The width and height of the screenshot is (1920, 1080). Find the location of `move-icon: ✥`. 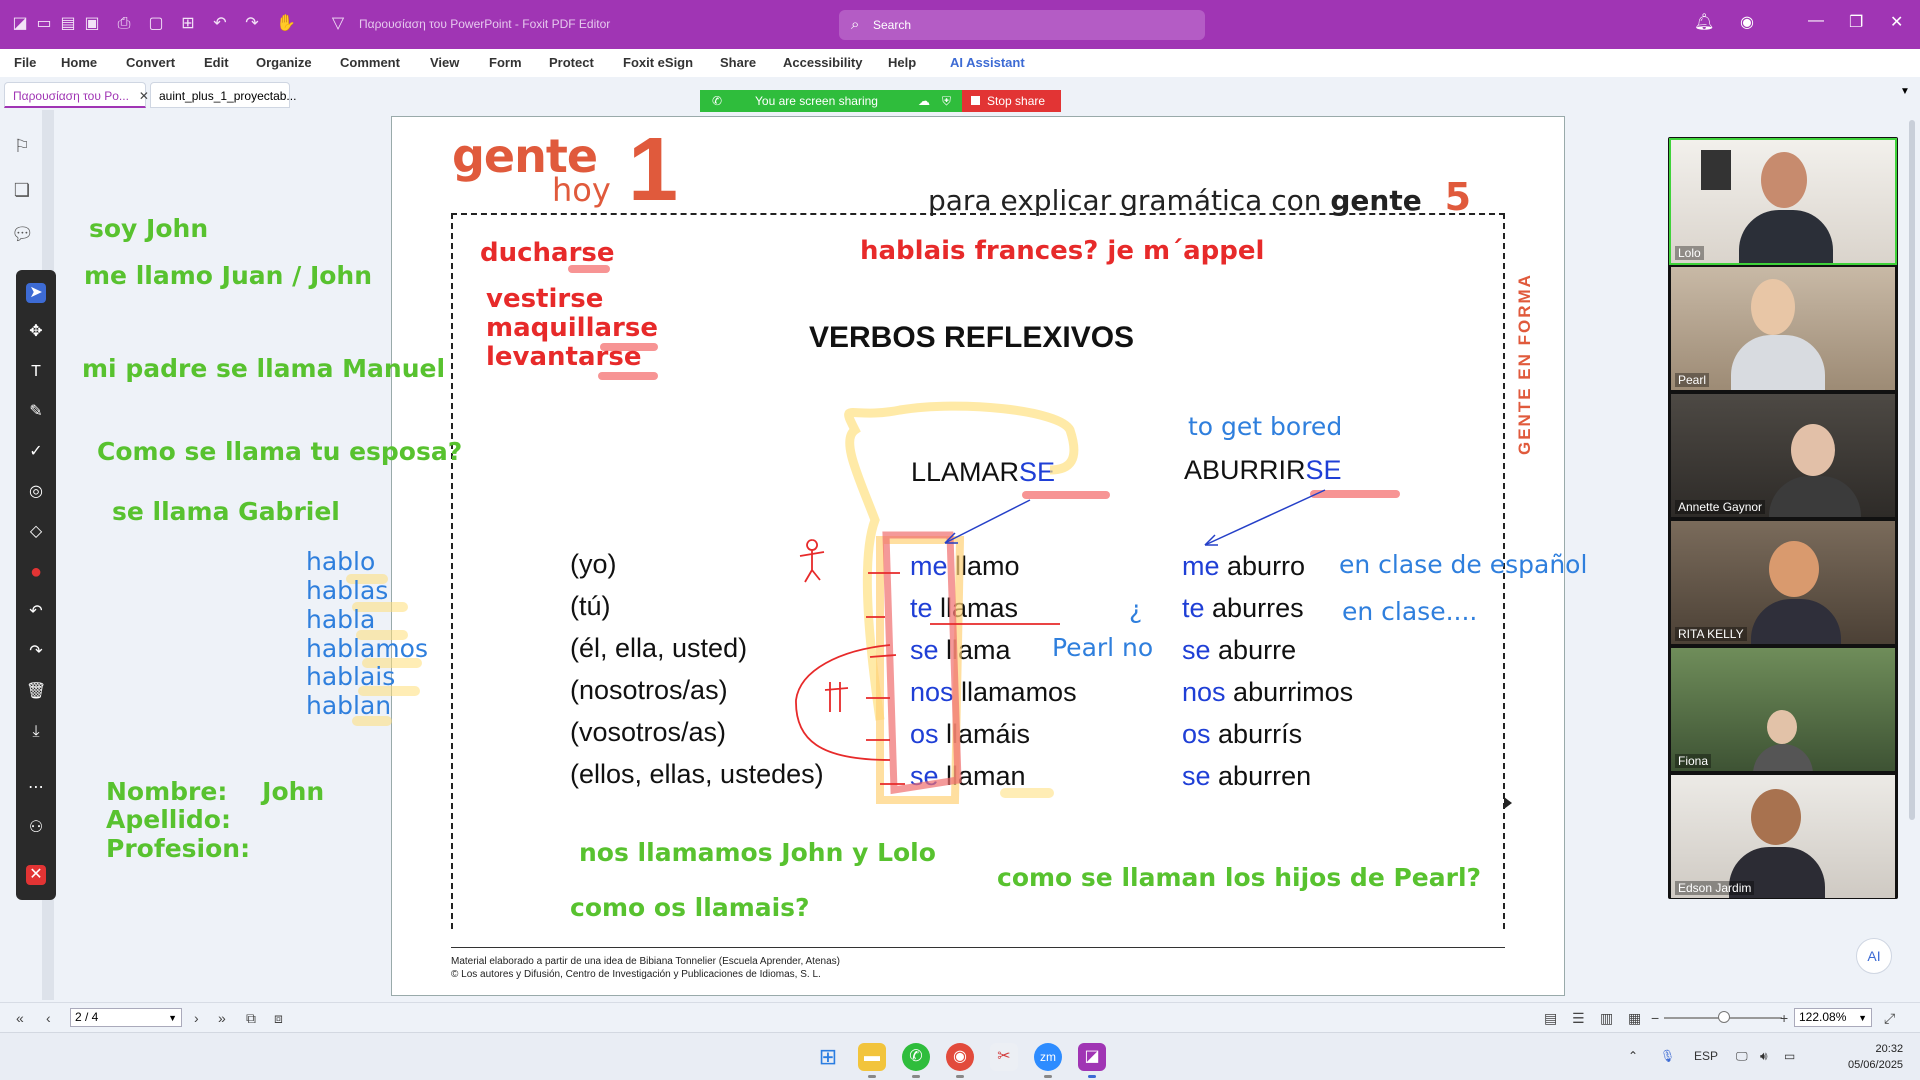

move-icon: ✥ is located at coordinates (36, 332).